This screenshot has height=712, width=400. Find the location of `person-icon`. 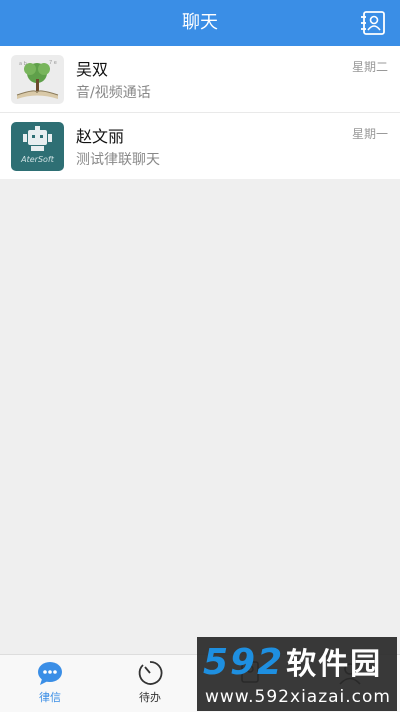

person-icon is located at coordinates (350, 674).